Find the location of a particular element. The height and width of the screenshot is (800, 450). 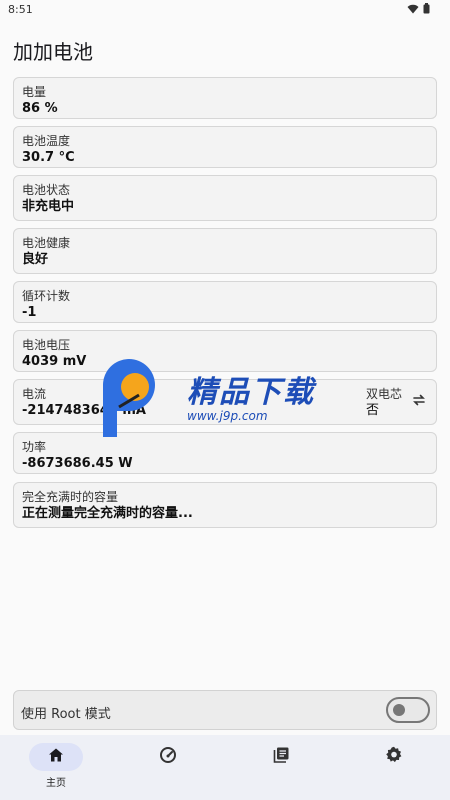

card-value: 4039 mV is located at coordinates (54, 361).